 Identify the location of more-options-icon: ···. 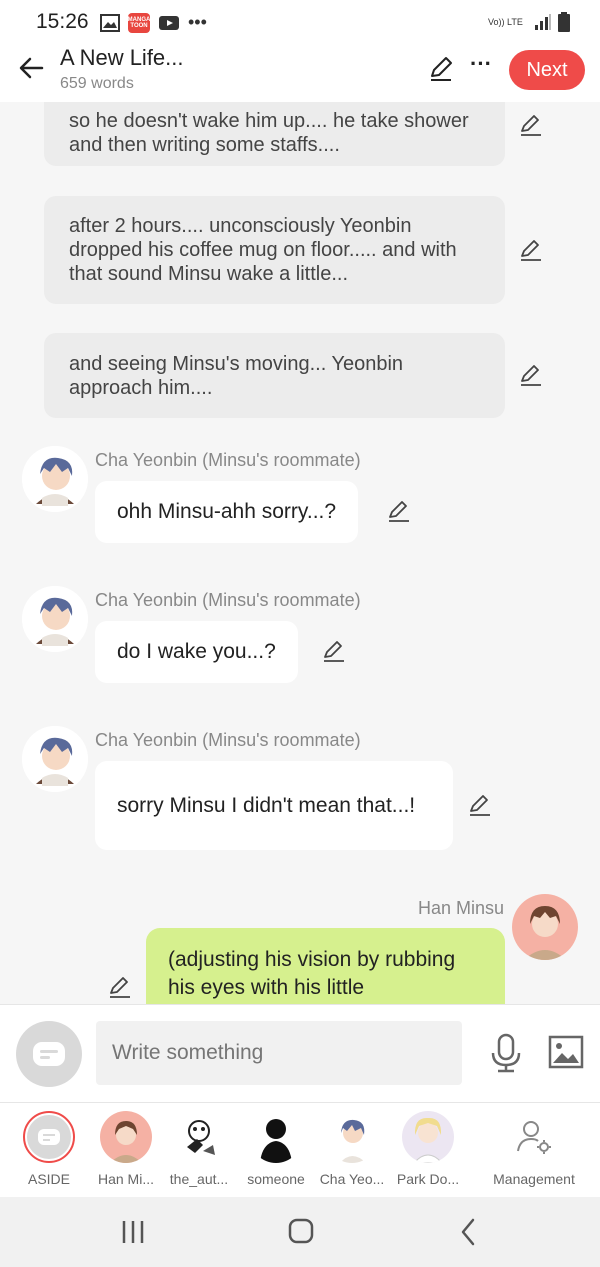
(481, 67).